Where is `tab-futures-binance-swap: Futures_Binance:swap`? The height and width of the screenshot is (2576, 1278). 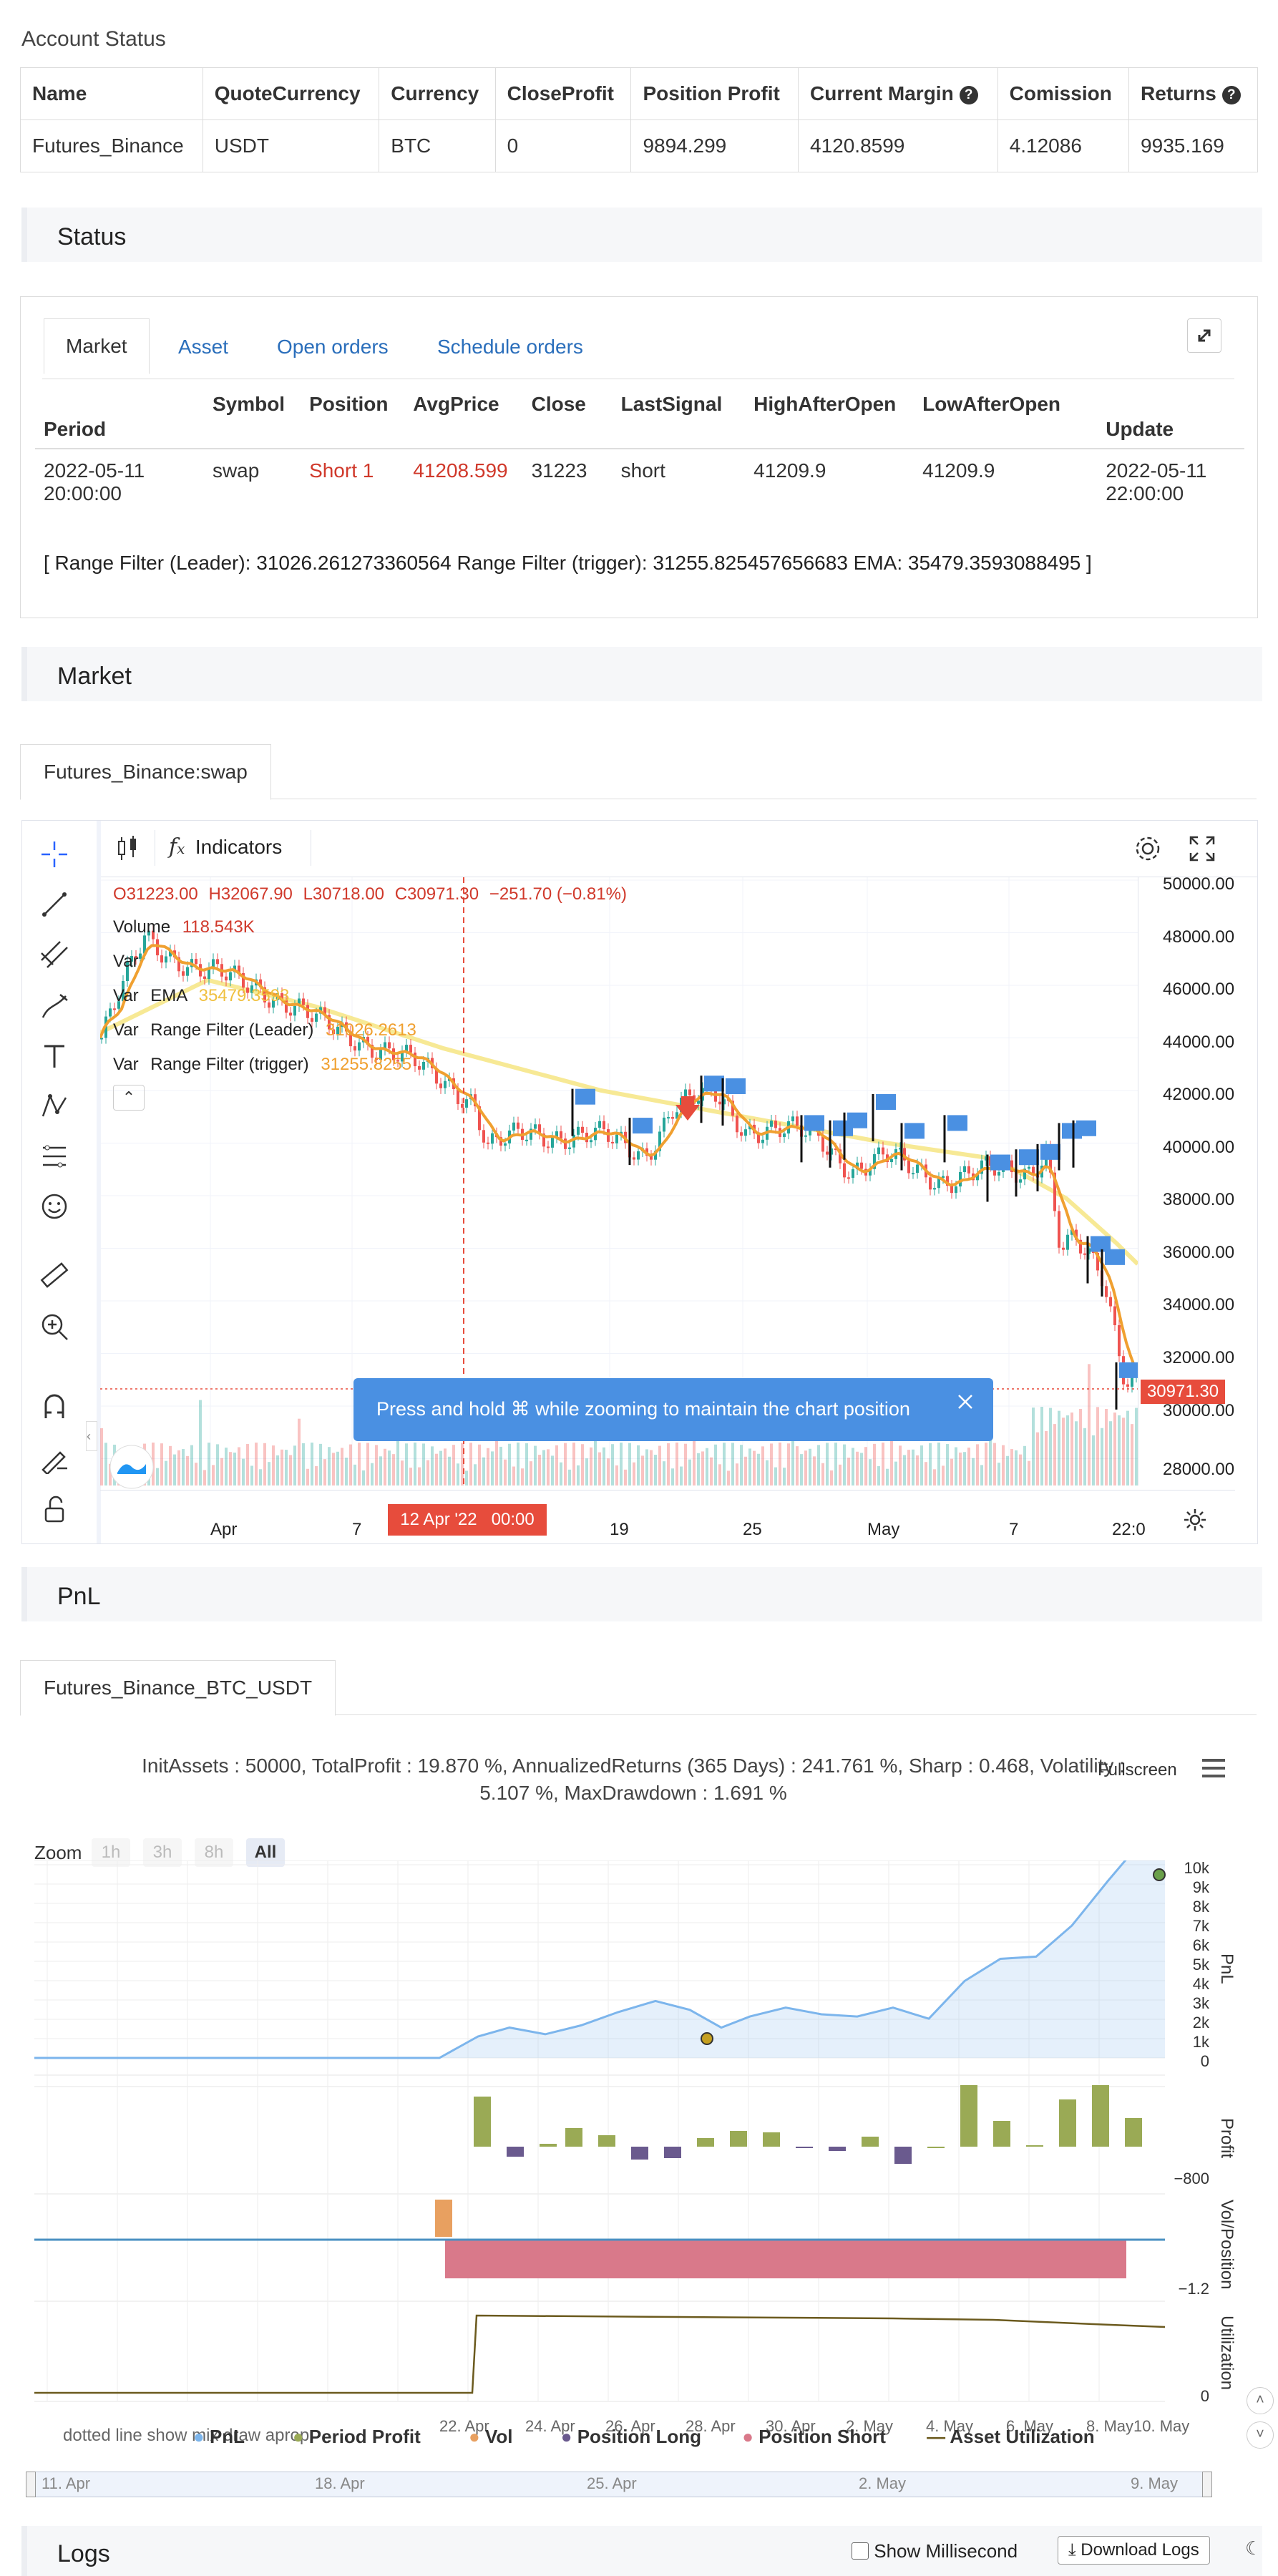
tab-futures-binance-swap: Futures_Binance:swap is located at coordinates (145, 772).